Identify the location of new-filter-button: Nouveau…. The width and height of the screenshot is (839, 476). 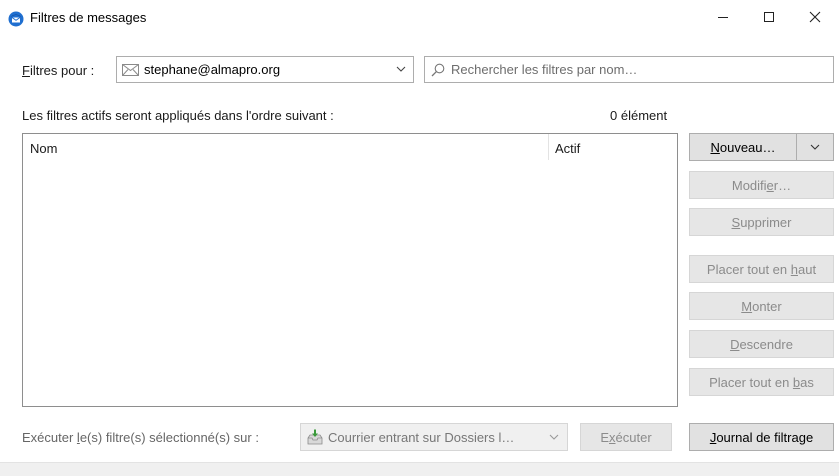
(761, 147).